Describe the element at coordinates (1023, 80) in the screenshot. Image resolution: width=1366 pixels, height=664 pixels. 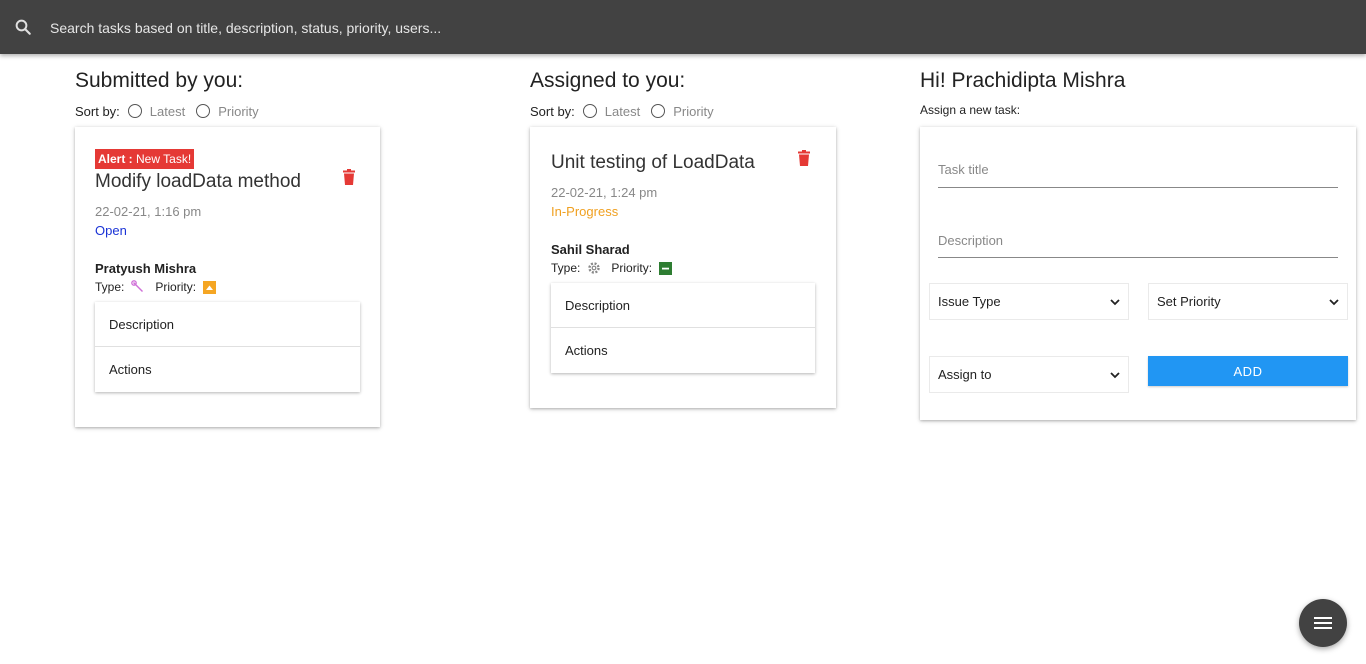
I see `greeting: Hi! Prachidipta Mishra` at that location.